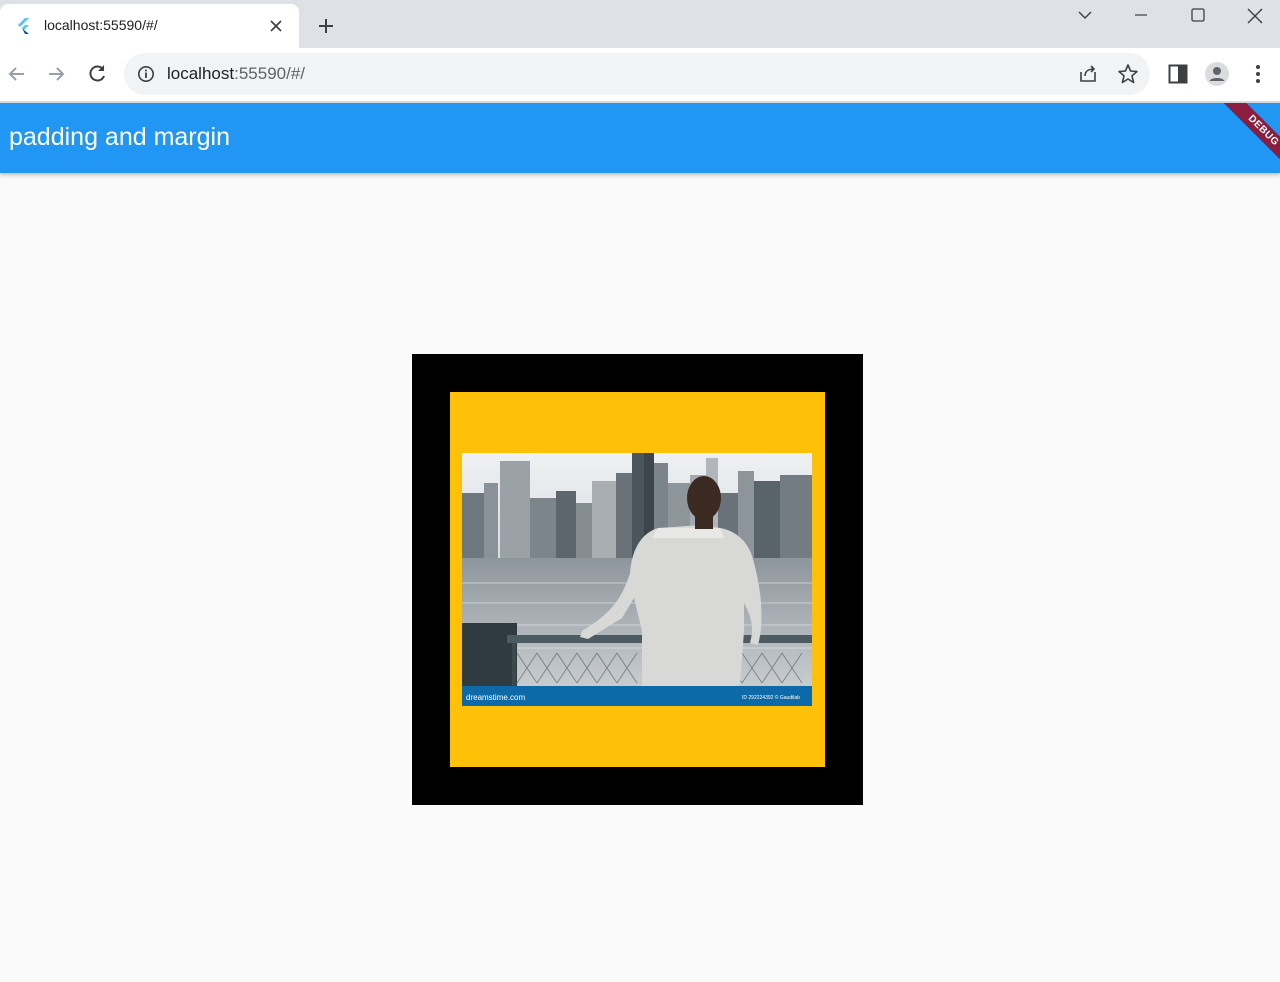  I want to click on info-icon, so click(146, 74).